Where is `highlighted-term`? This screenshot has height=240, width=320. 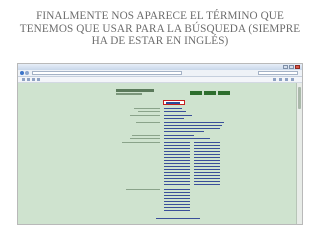 highlighted-term is located at coordinates (174, 102).